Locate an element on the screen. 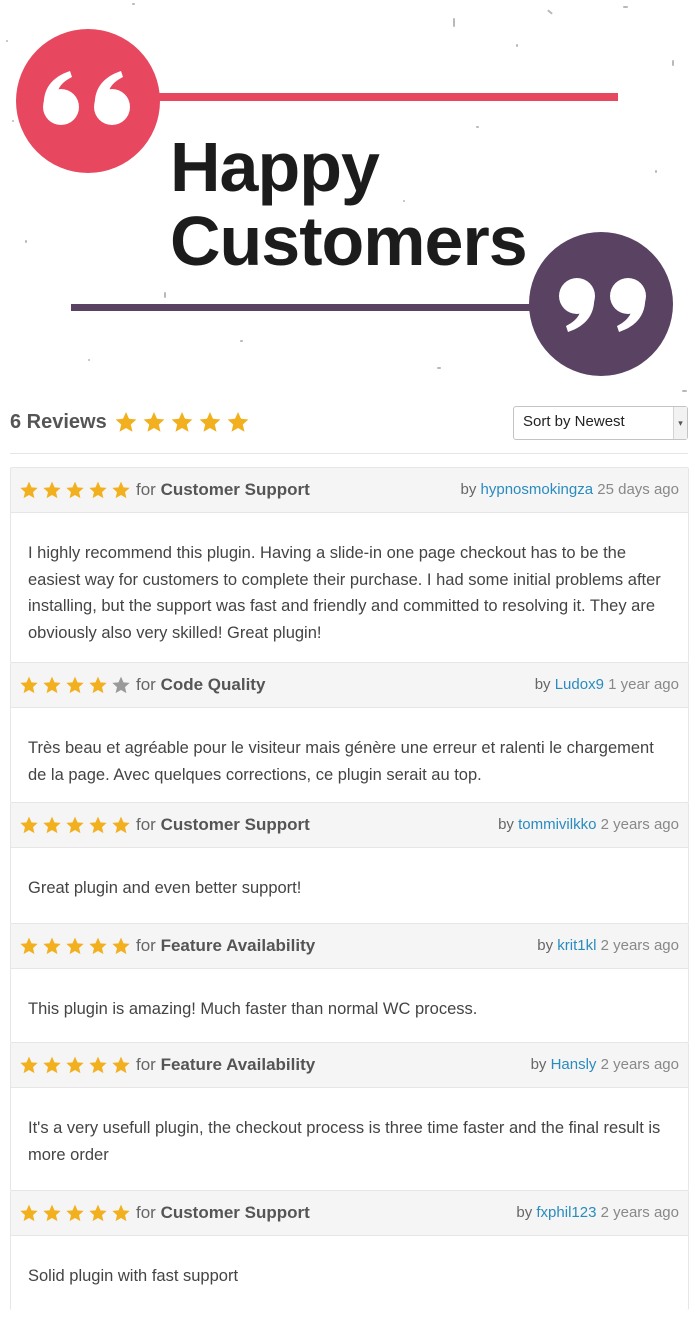  hero-title-line2: Customers is located at coordinates (349, 241).